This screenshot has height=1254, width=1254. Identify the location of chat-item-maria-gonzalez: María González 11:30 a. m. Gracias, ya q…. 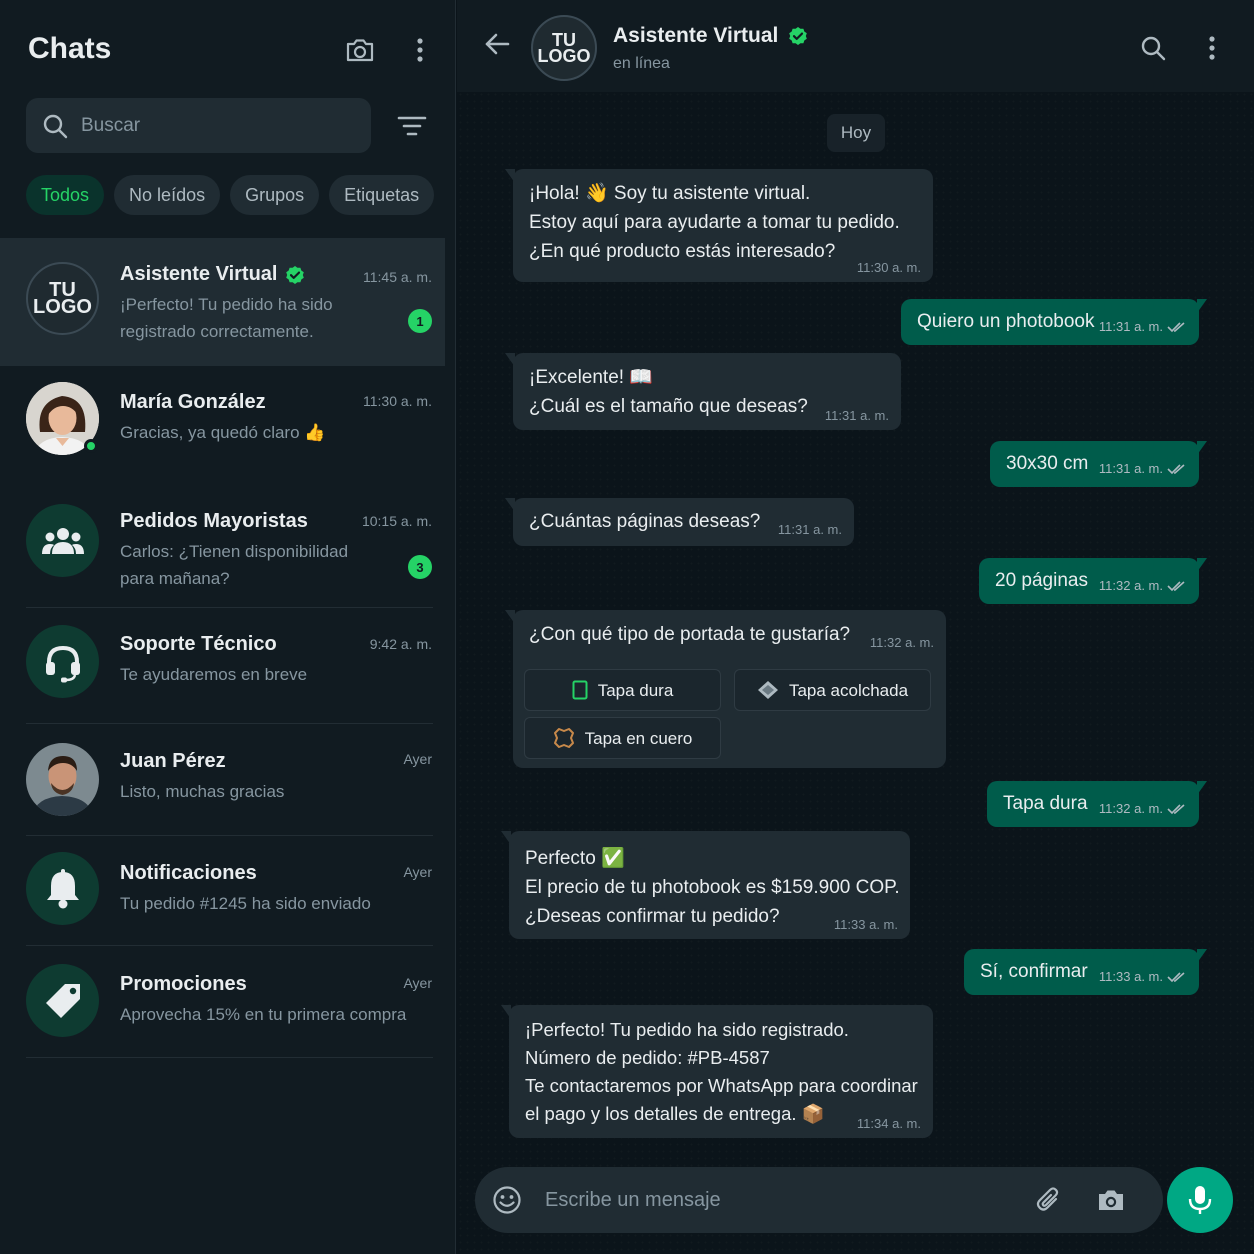
(222, 425).